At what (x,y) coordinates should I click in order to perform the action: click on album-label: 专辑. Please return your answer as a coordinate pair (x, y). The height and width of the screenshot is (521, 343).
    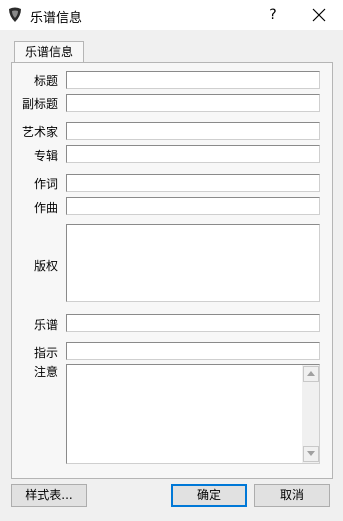
    Looking at the image, I should click on (45, 156).